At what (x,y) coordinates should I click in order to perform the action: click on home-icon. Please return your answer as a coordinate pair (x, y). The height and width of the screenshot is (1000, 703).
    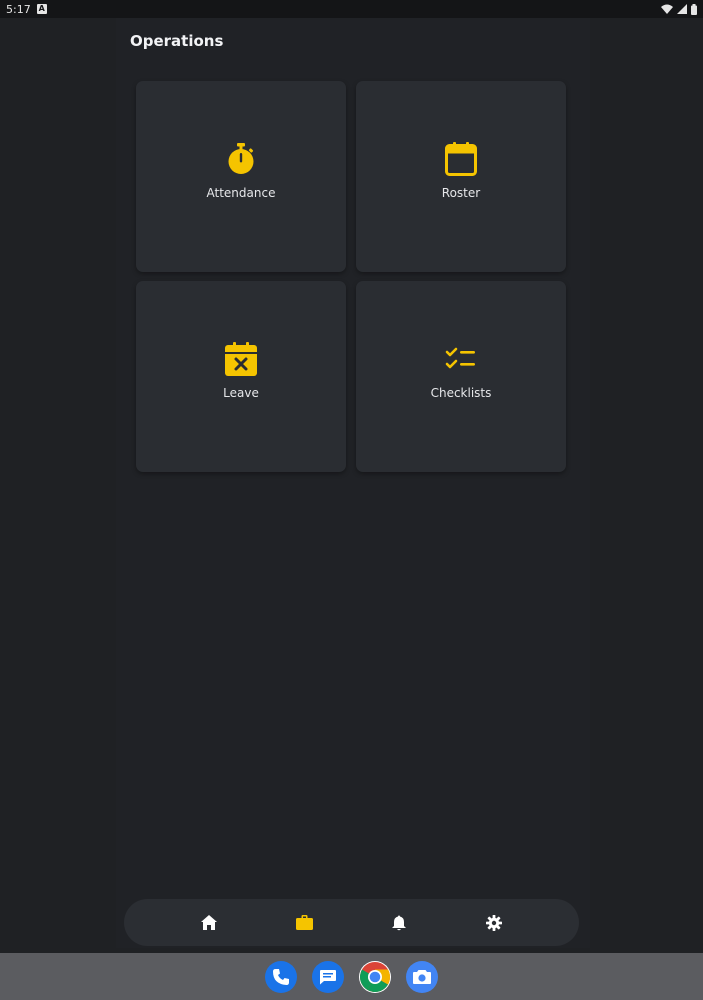
    Looking at the image, I should click on (209, 922).